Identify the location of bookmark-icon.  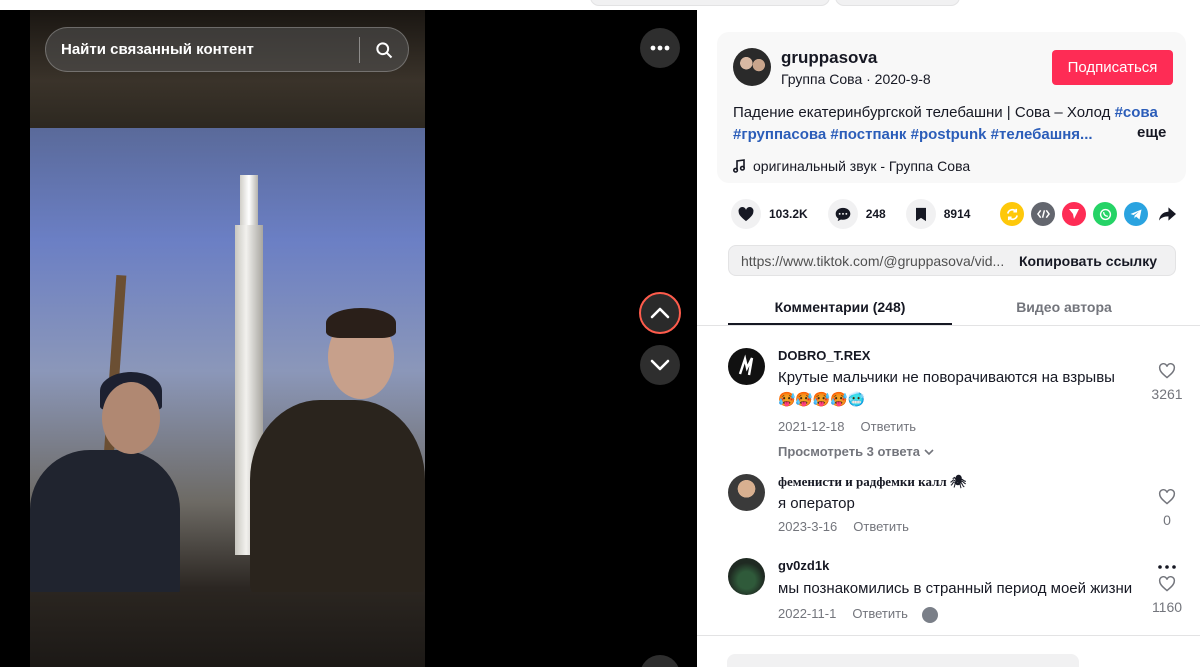
(920, 214).